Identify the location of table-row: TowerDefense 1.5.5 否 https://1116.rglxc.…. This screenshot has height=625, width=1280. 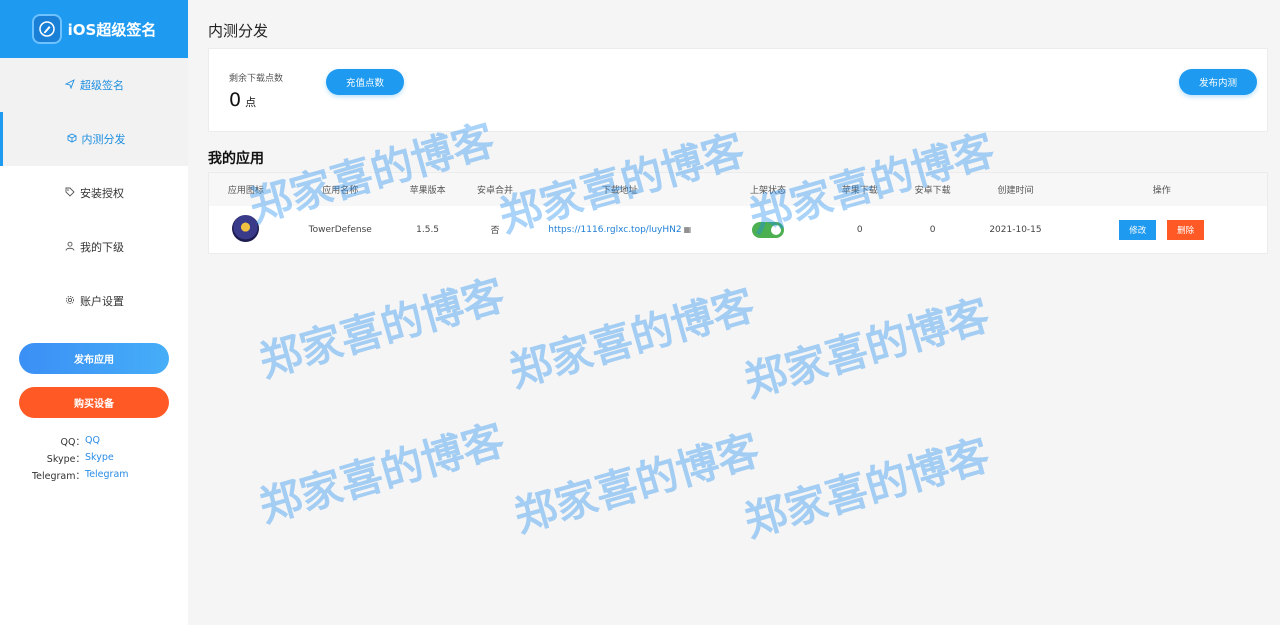
(738, 229).